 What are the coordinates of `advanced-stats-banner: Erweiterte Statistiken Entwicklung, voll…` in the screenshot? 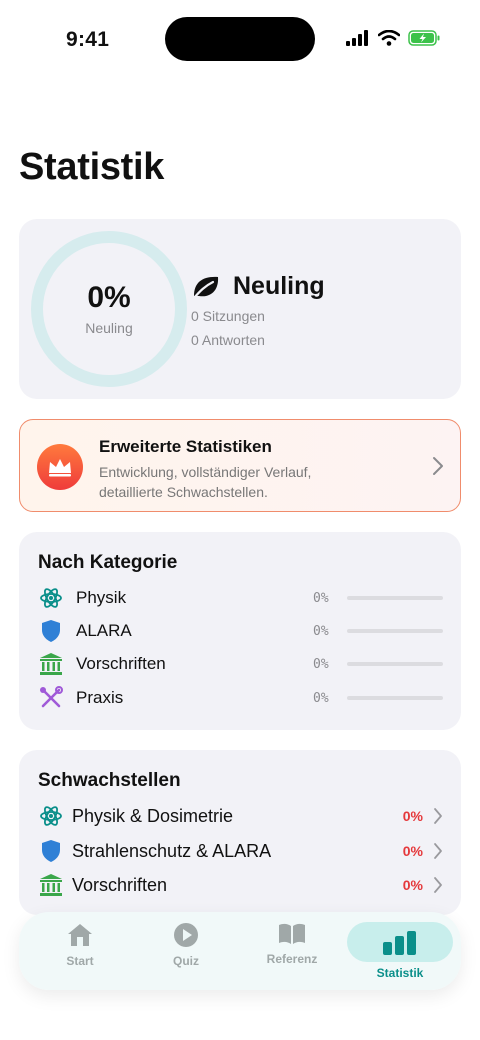 It's located at (240, 465).